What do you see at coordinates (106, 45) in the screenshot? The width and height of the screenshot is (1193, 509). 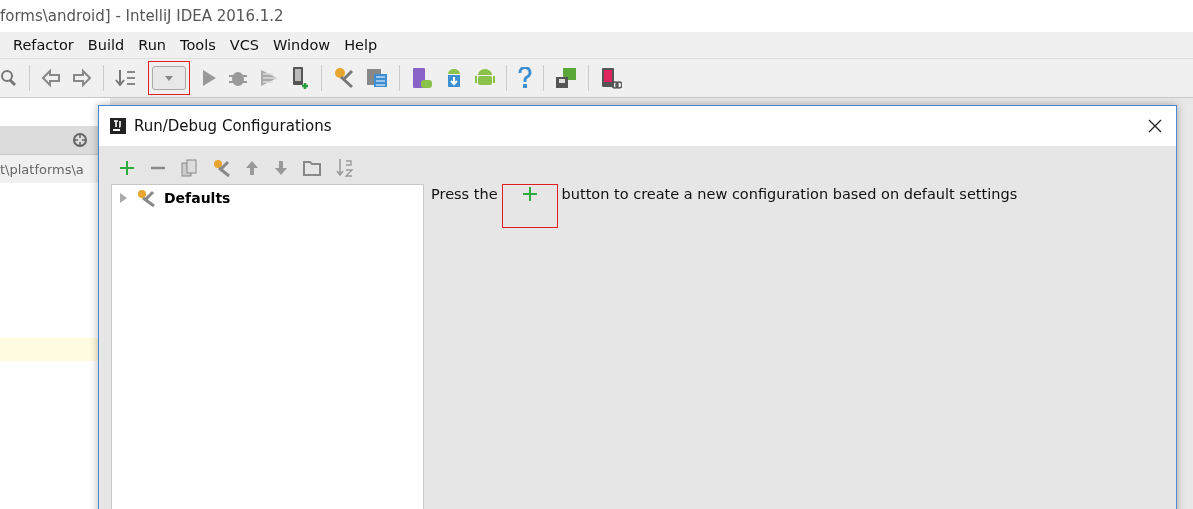 I see `menu-item: Build` at bounding box center [106, 45].